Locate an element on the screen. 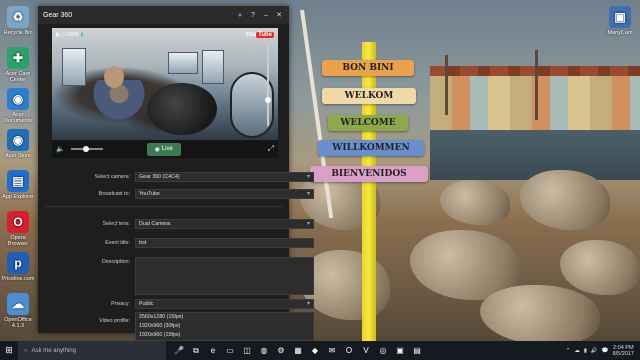 The height and width of the screenshot is (360, 640). recycle-bin-icon: ♻ is located at coordinates (18, 17).